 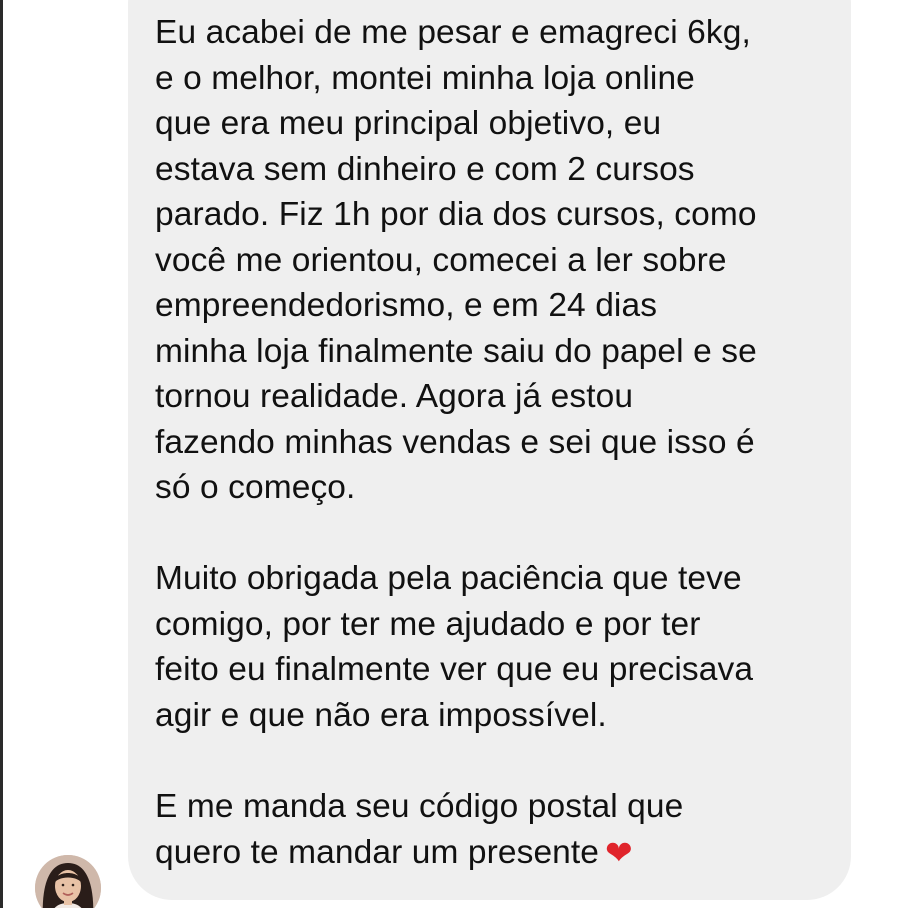 What do you see at coordinates (1, 454) in the screenshot?
I see `screen-edge` at bounding box center [1, 454].